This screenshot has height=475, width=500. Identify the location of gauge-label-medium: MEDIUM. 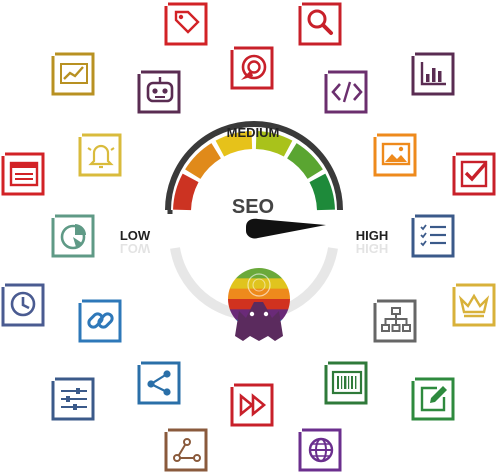
(253, 132).